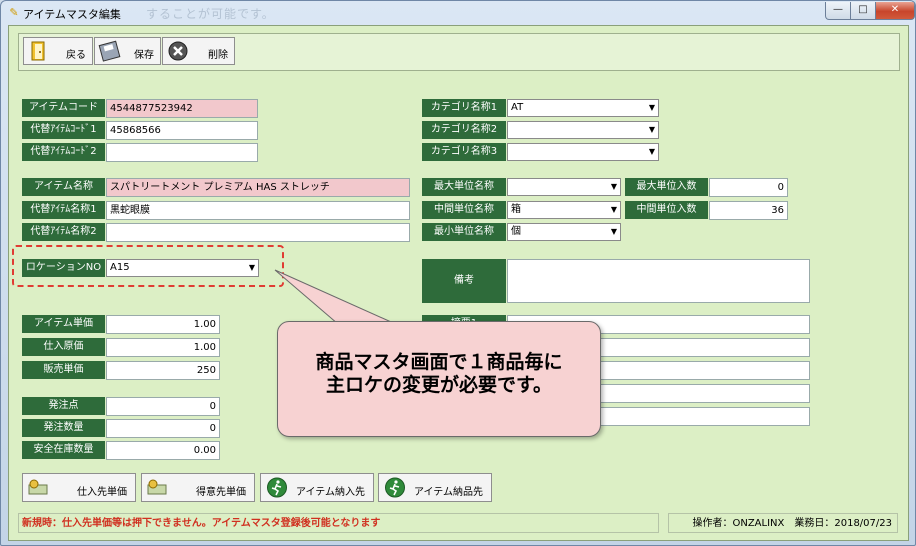 The height and width of the screenshot is (546, 916). What do you see at coordinates (14, 12) in the screenshot?
I see `app-icon: ✎` at bounding box center [14, 12].